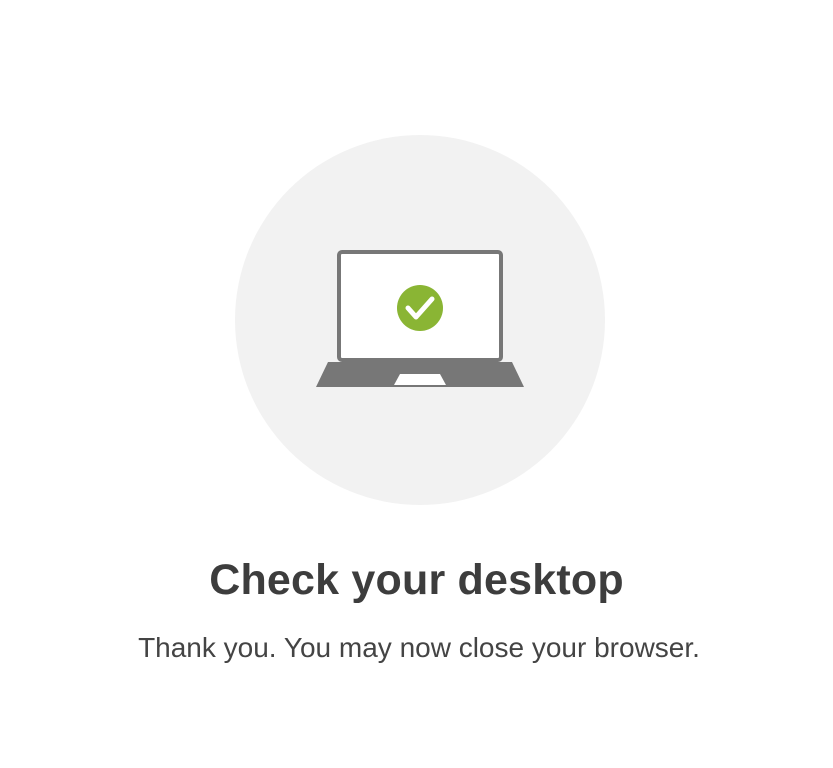 The image size is (833, 768). What do you see at coordinates (420, 379) in the screenshot?
I see `laptop-trackpad` at bounding box center [420, 379].